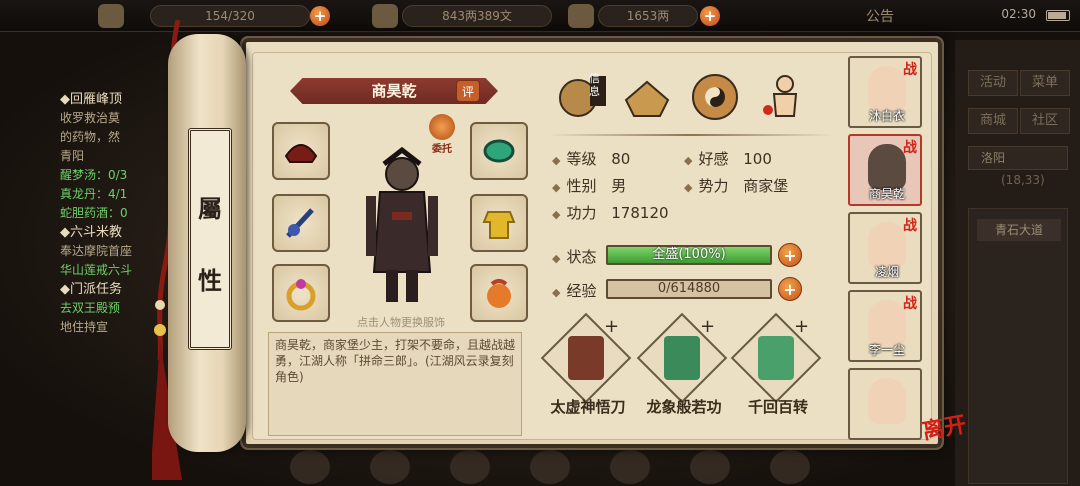 The height and width of the screenshot is (486, 1080). I want to click on city-name: 洛阳, so click(993, 158).